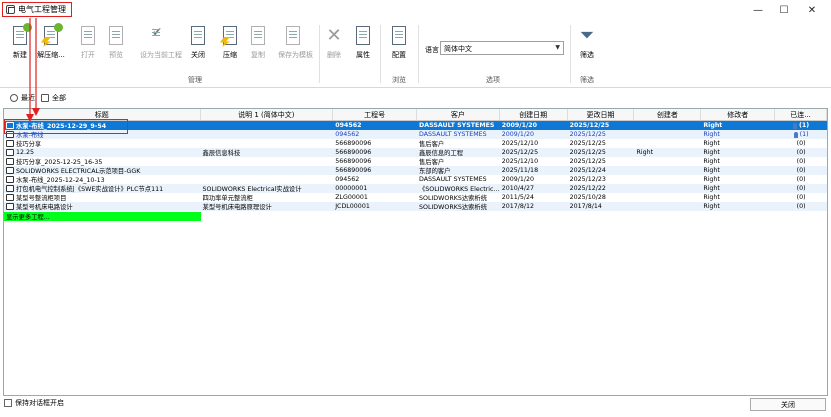 The width and height of the screenshot is (831, 417). Describe the element at coordinates (22, 98) in the screenshot. I see `recent-filter: 最近` at that location.